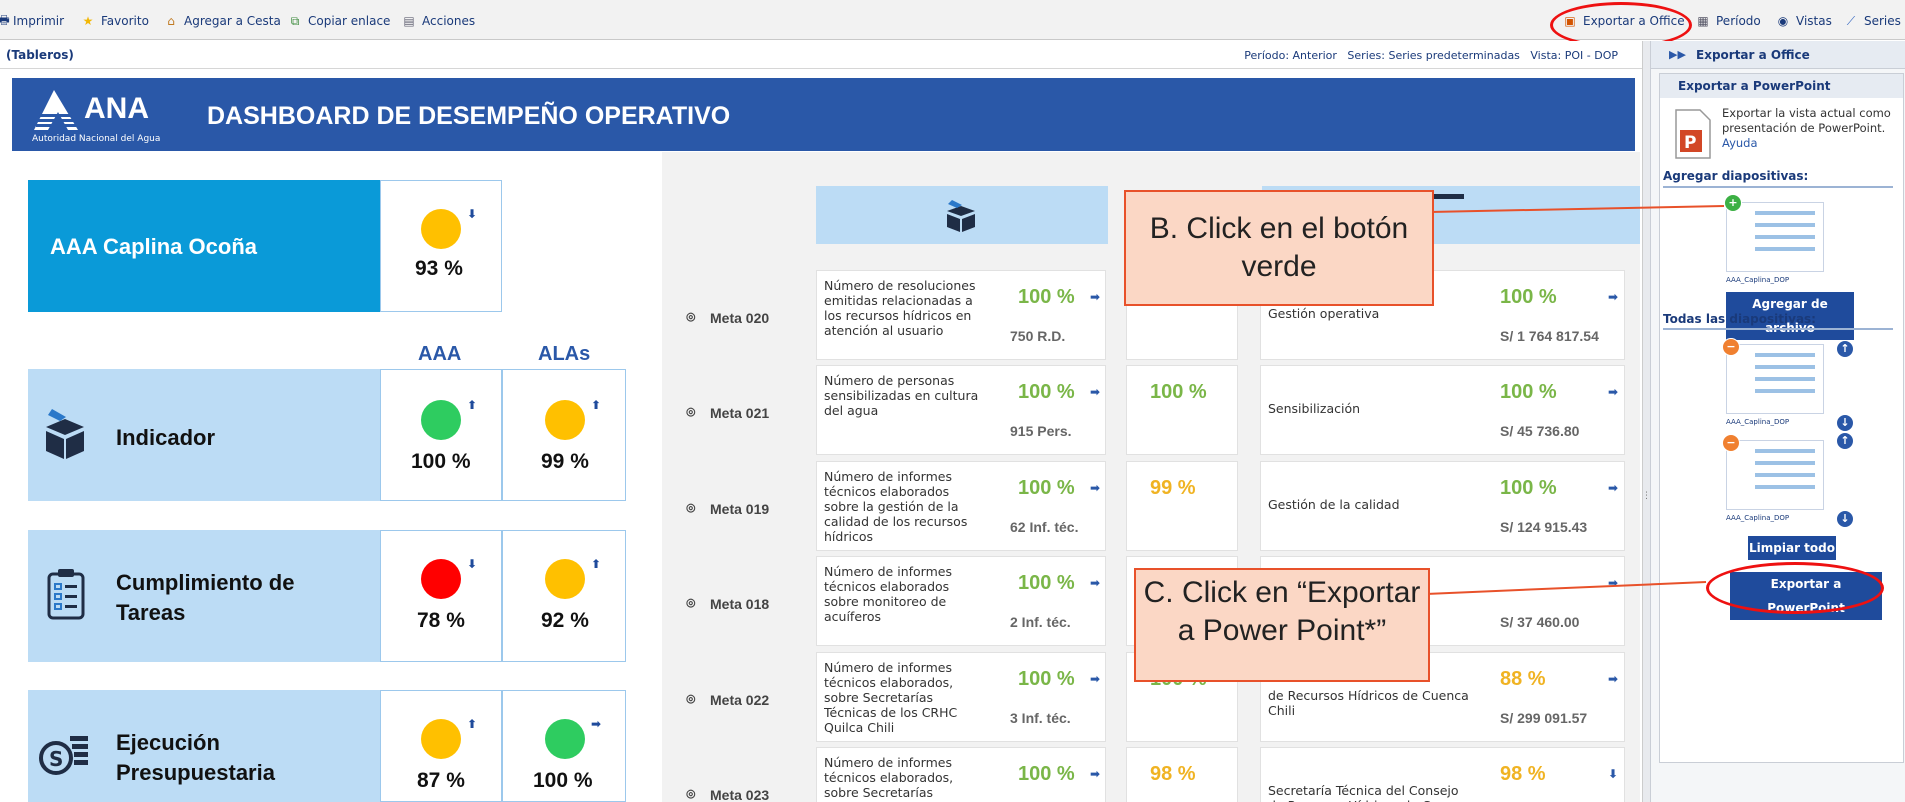 This screenshot has height=802, width=1905. I want to click on callout-connectors, so click(1575, 400).